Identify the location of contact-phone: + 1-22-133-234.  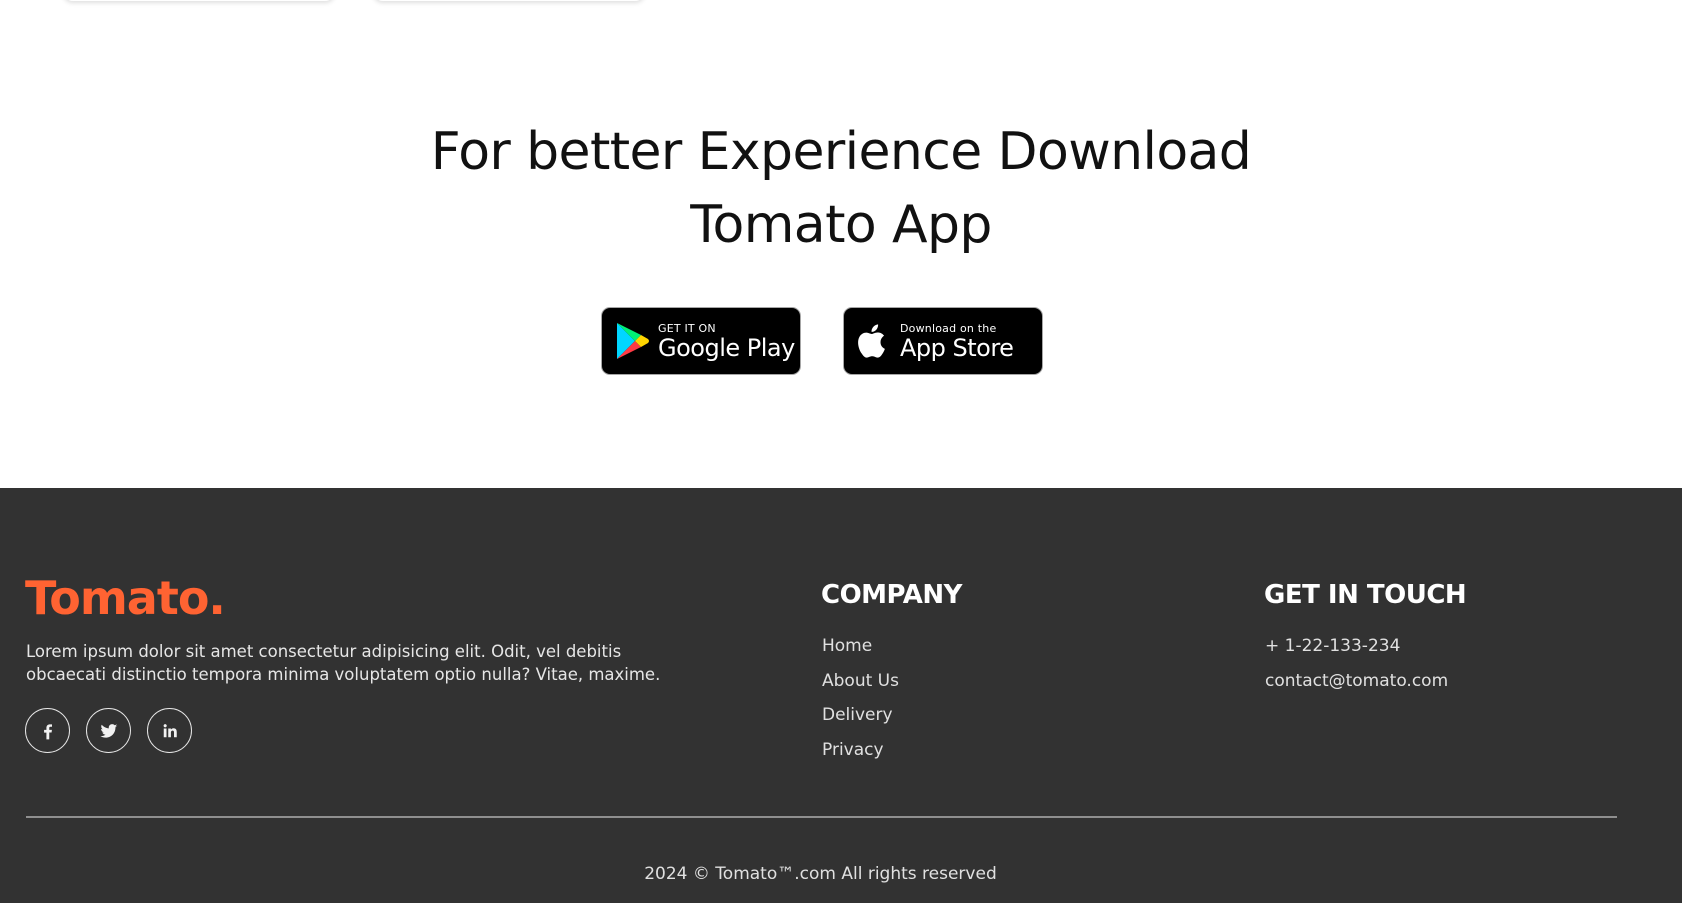
(1333, 646).